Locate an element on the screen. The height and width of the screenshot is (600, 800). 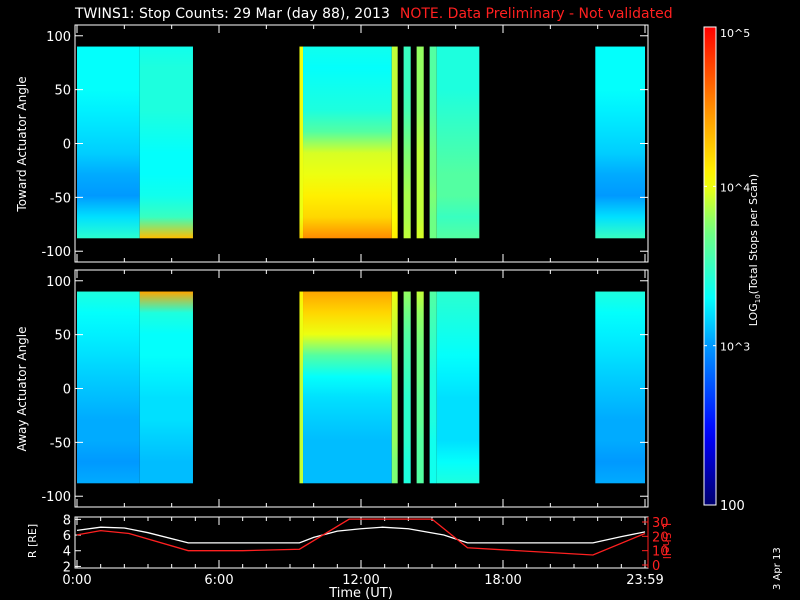
x-tick-label: 23:59 is located at coordinates (644, 580).